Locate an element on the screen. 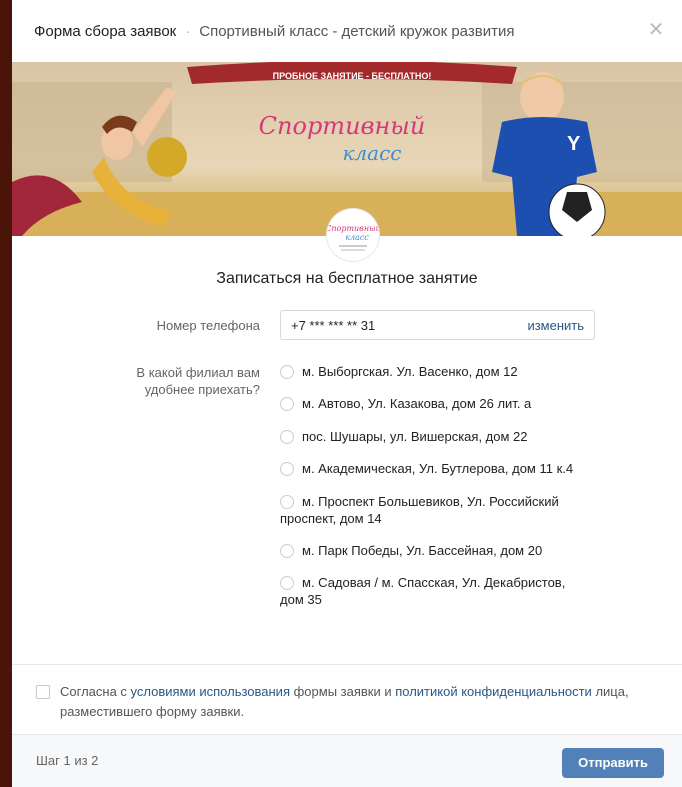  phone-field: +7 *** *** ** 31 изменить is located at coordinates (437, 325).